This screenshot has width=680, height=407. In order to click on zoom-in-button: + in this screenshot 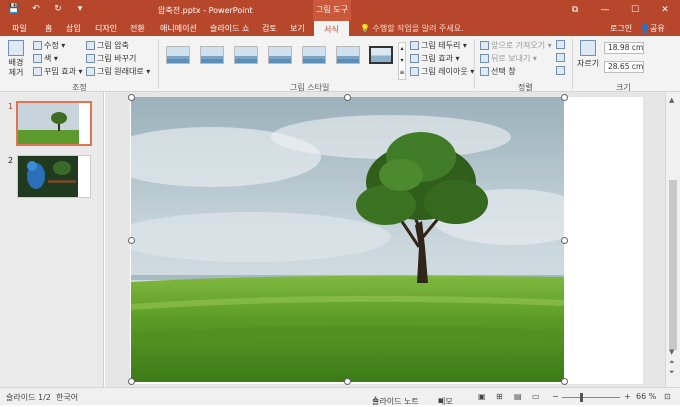, I will do `click(627, 396)`.